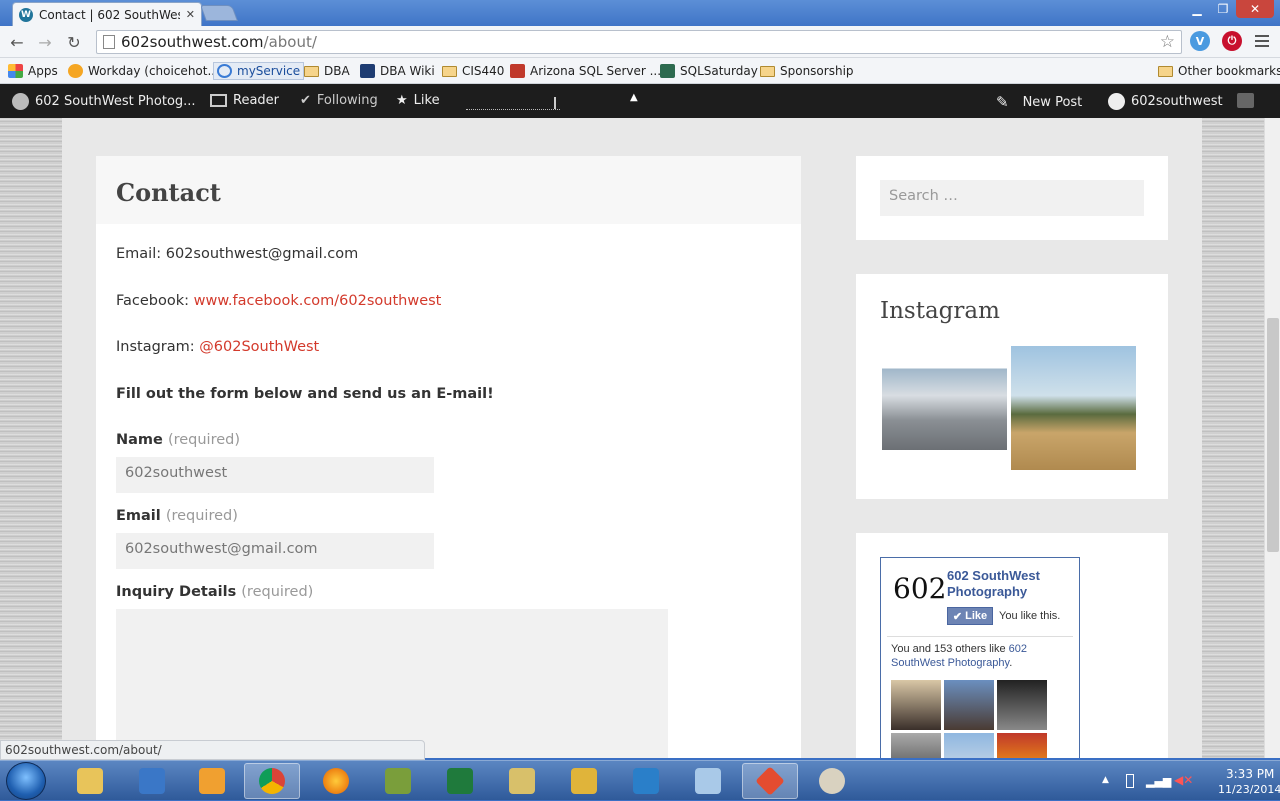 This screenshot has height=801, width=1280. Describe the element at coordinates (190, 14) in the screenshot. I see `close-tab-icon: ✕` at that location.